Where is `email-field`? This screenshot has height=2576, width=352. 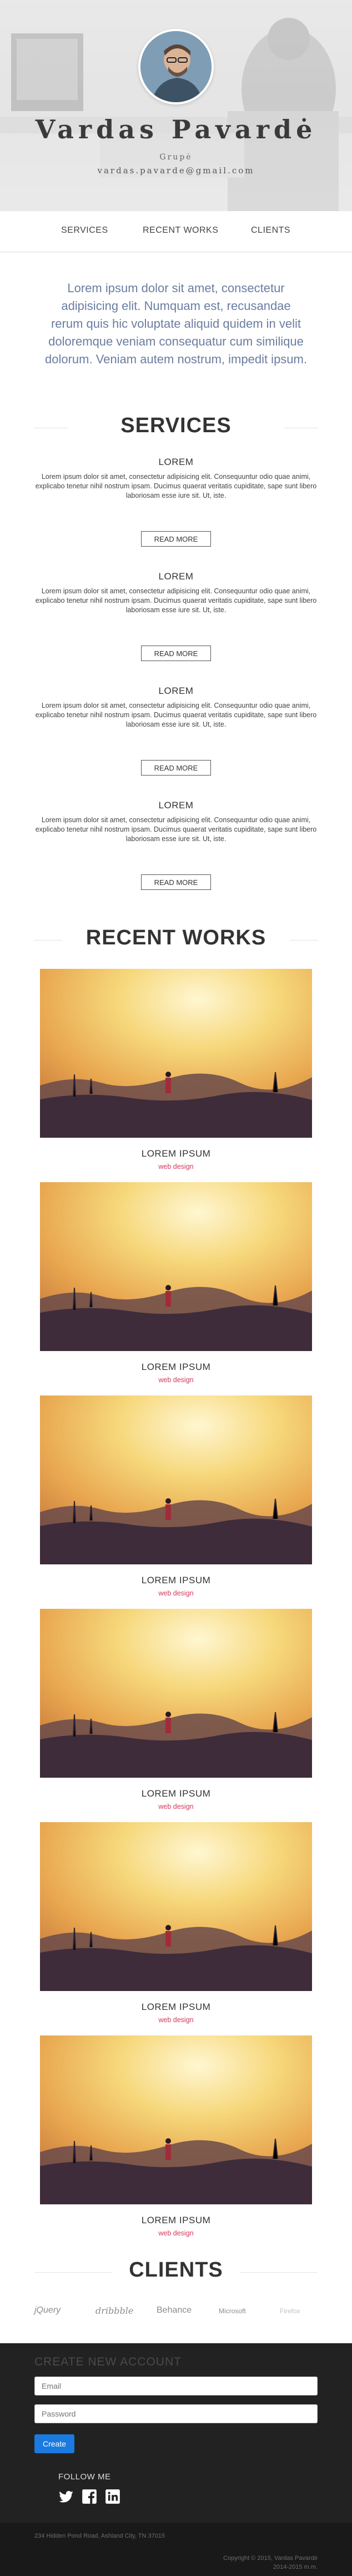 email-field is located at coordinates (176, 2386).